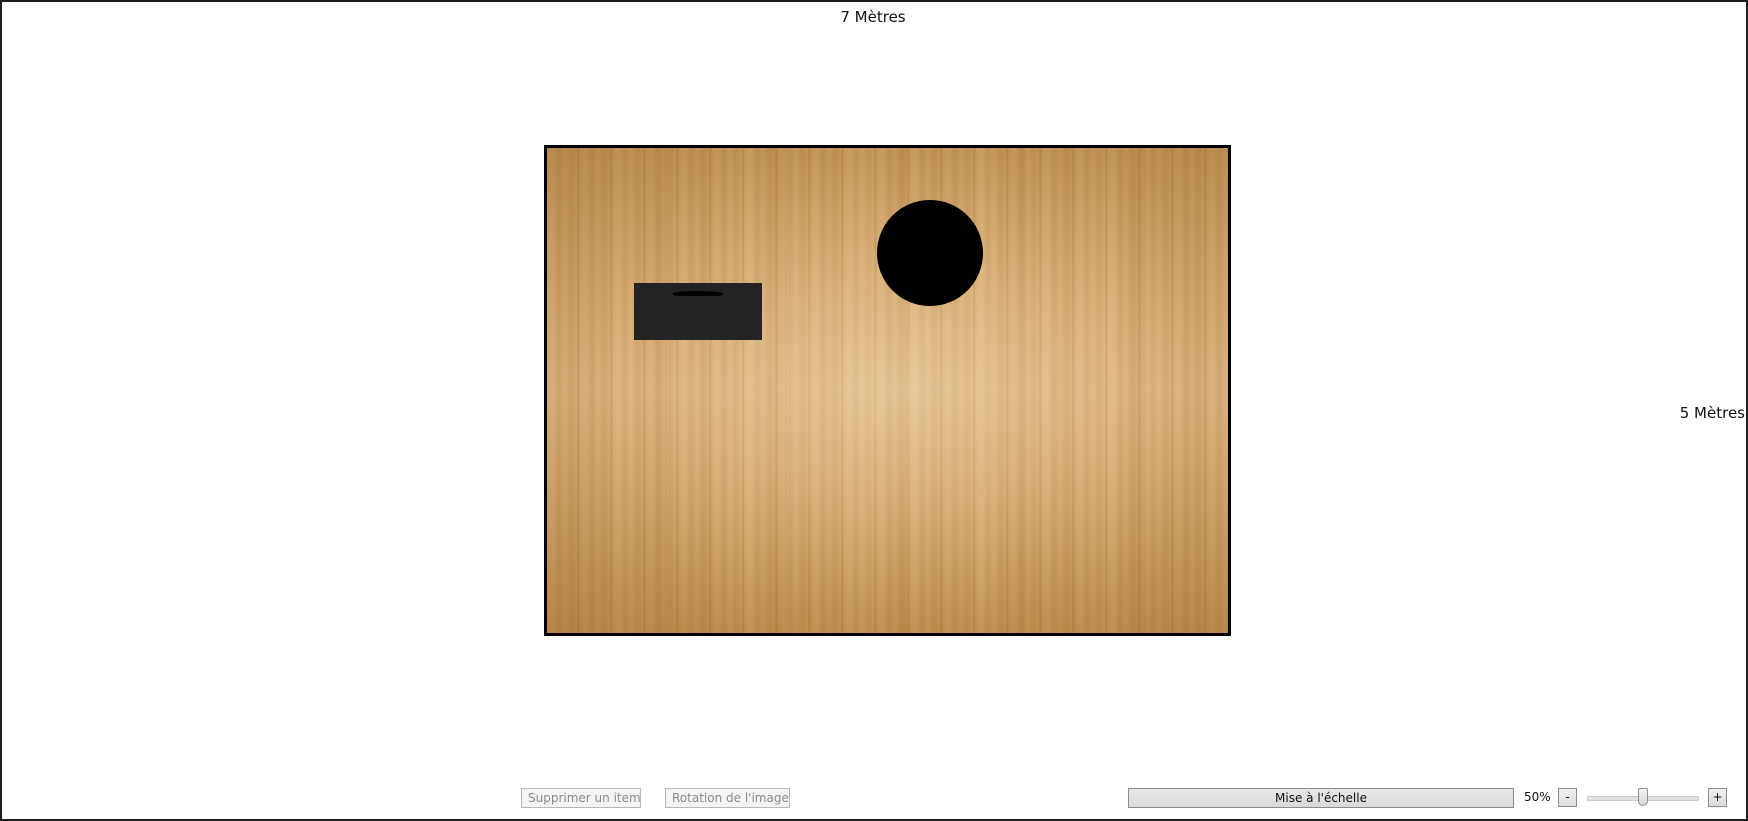 The width and height of the screenshot is (1748, 821). Describe the element at coordinates (1537, 797) in the screenshot. I see `zoom-level: 50%` at that location.